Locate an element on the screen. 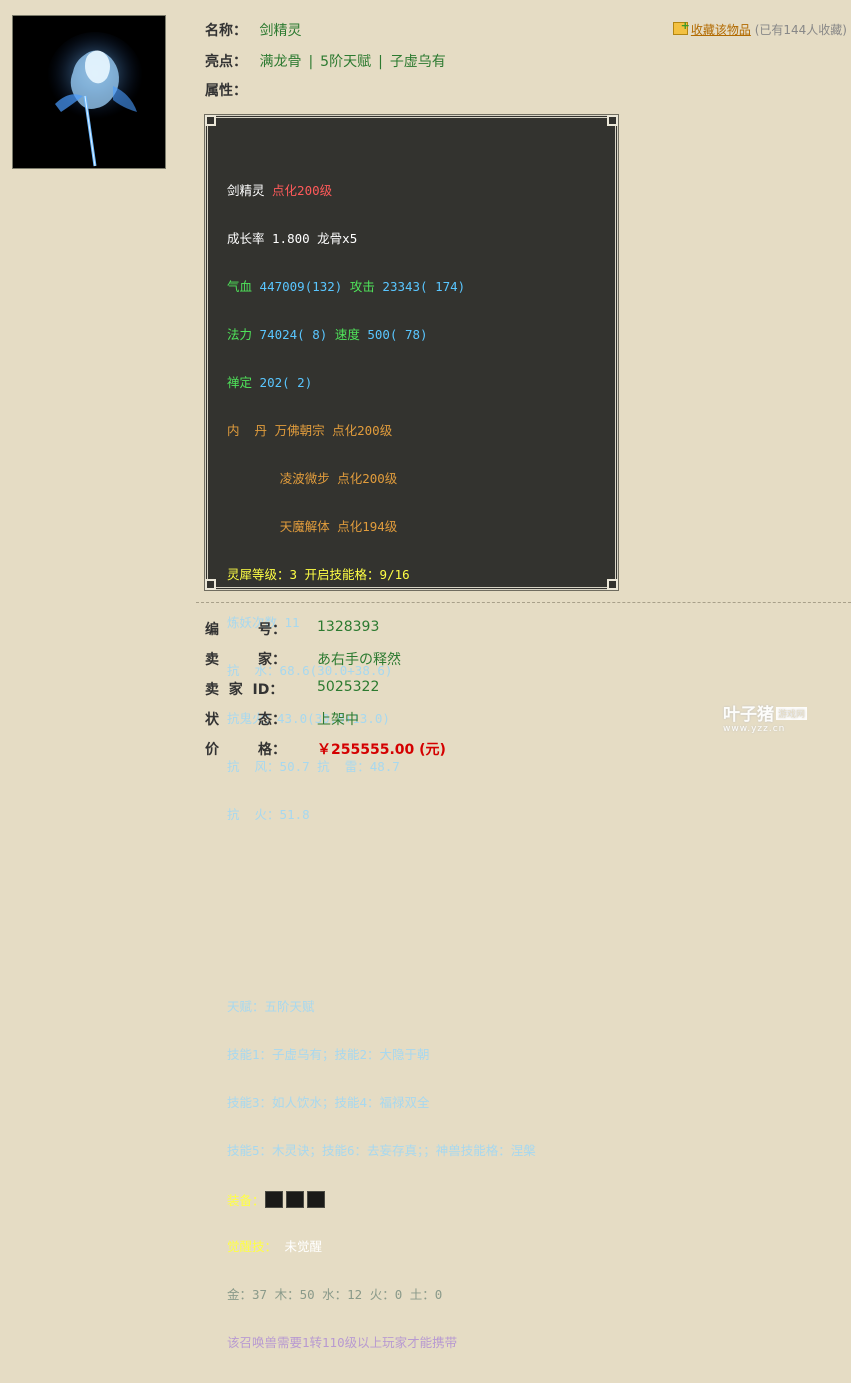  price-value: ￥255555.00 (元) is located at coordinates (381, 750).